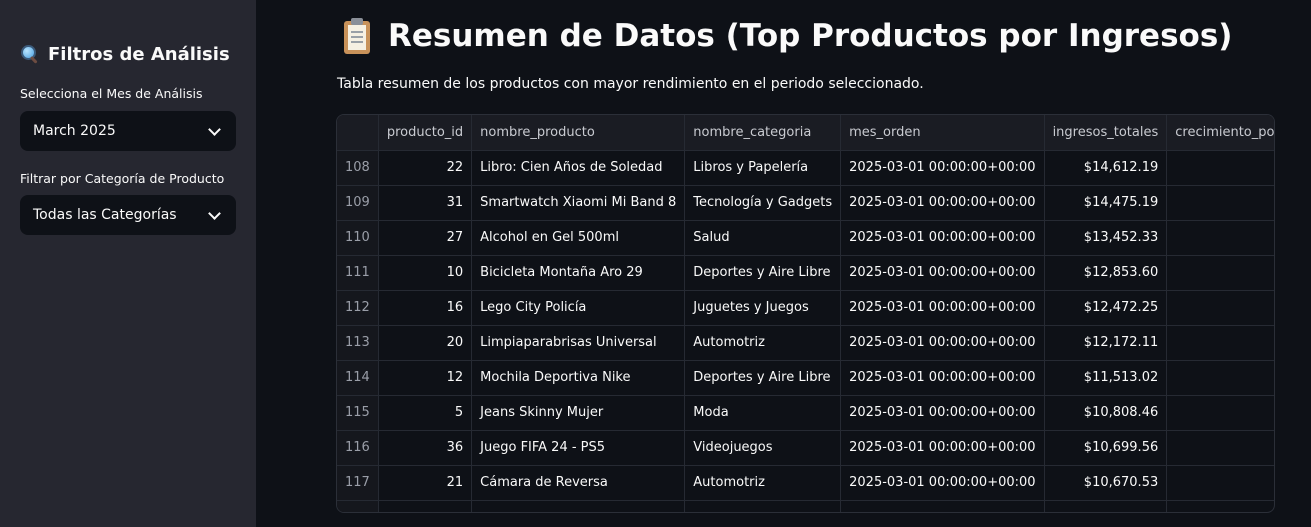  What do you see at coordinates (1220, 133) in the screenshot?
I see `column-header: crecimiento_porcentual_vent` at bounding box center [1220, 133].